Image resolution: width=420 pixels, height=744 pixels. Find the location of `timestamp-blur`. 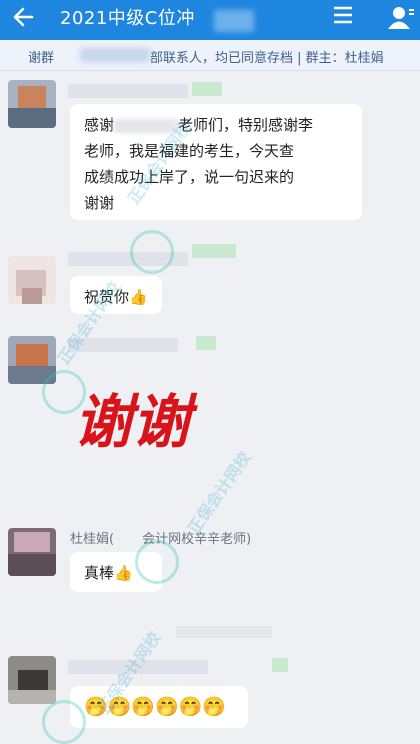

timestamp-blur is located at coordinates (224, 632).